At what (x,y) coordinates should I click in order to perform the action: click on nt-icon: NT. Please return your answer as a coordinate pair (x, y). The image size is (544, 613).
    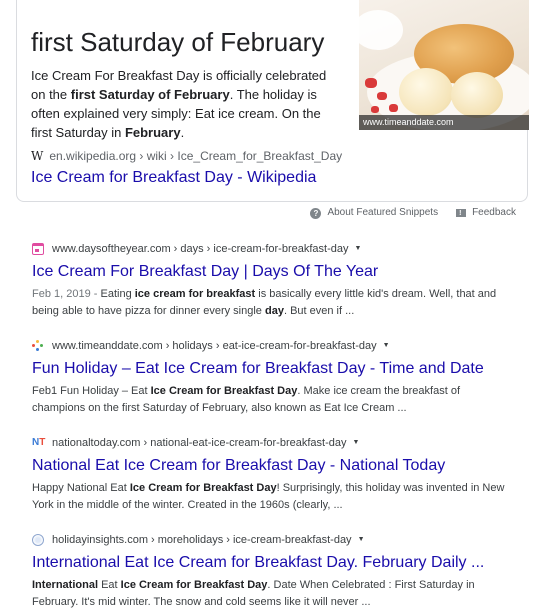
    Looking at the image, I should click on (39, 442).